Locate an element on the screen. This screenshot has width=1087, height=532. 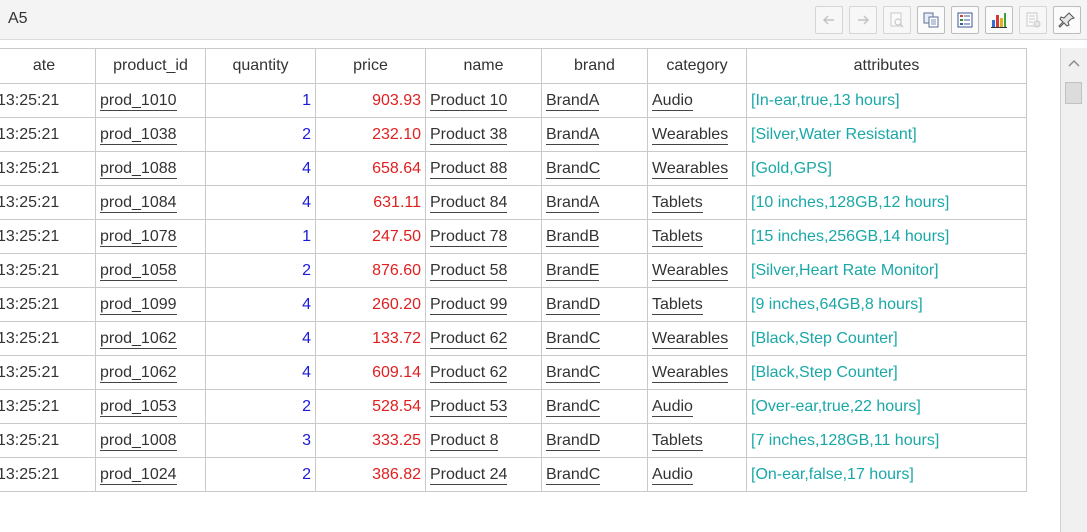
copy-button is located at coordinates (931, 20).